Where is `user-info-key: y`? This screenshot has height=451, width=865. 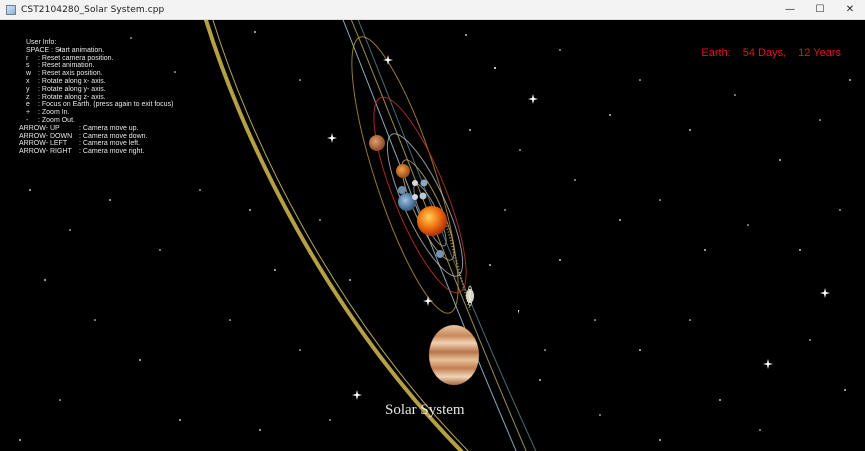 user-info-key: y is located at coordinates (28, 89).